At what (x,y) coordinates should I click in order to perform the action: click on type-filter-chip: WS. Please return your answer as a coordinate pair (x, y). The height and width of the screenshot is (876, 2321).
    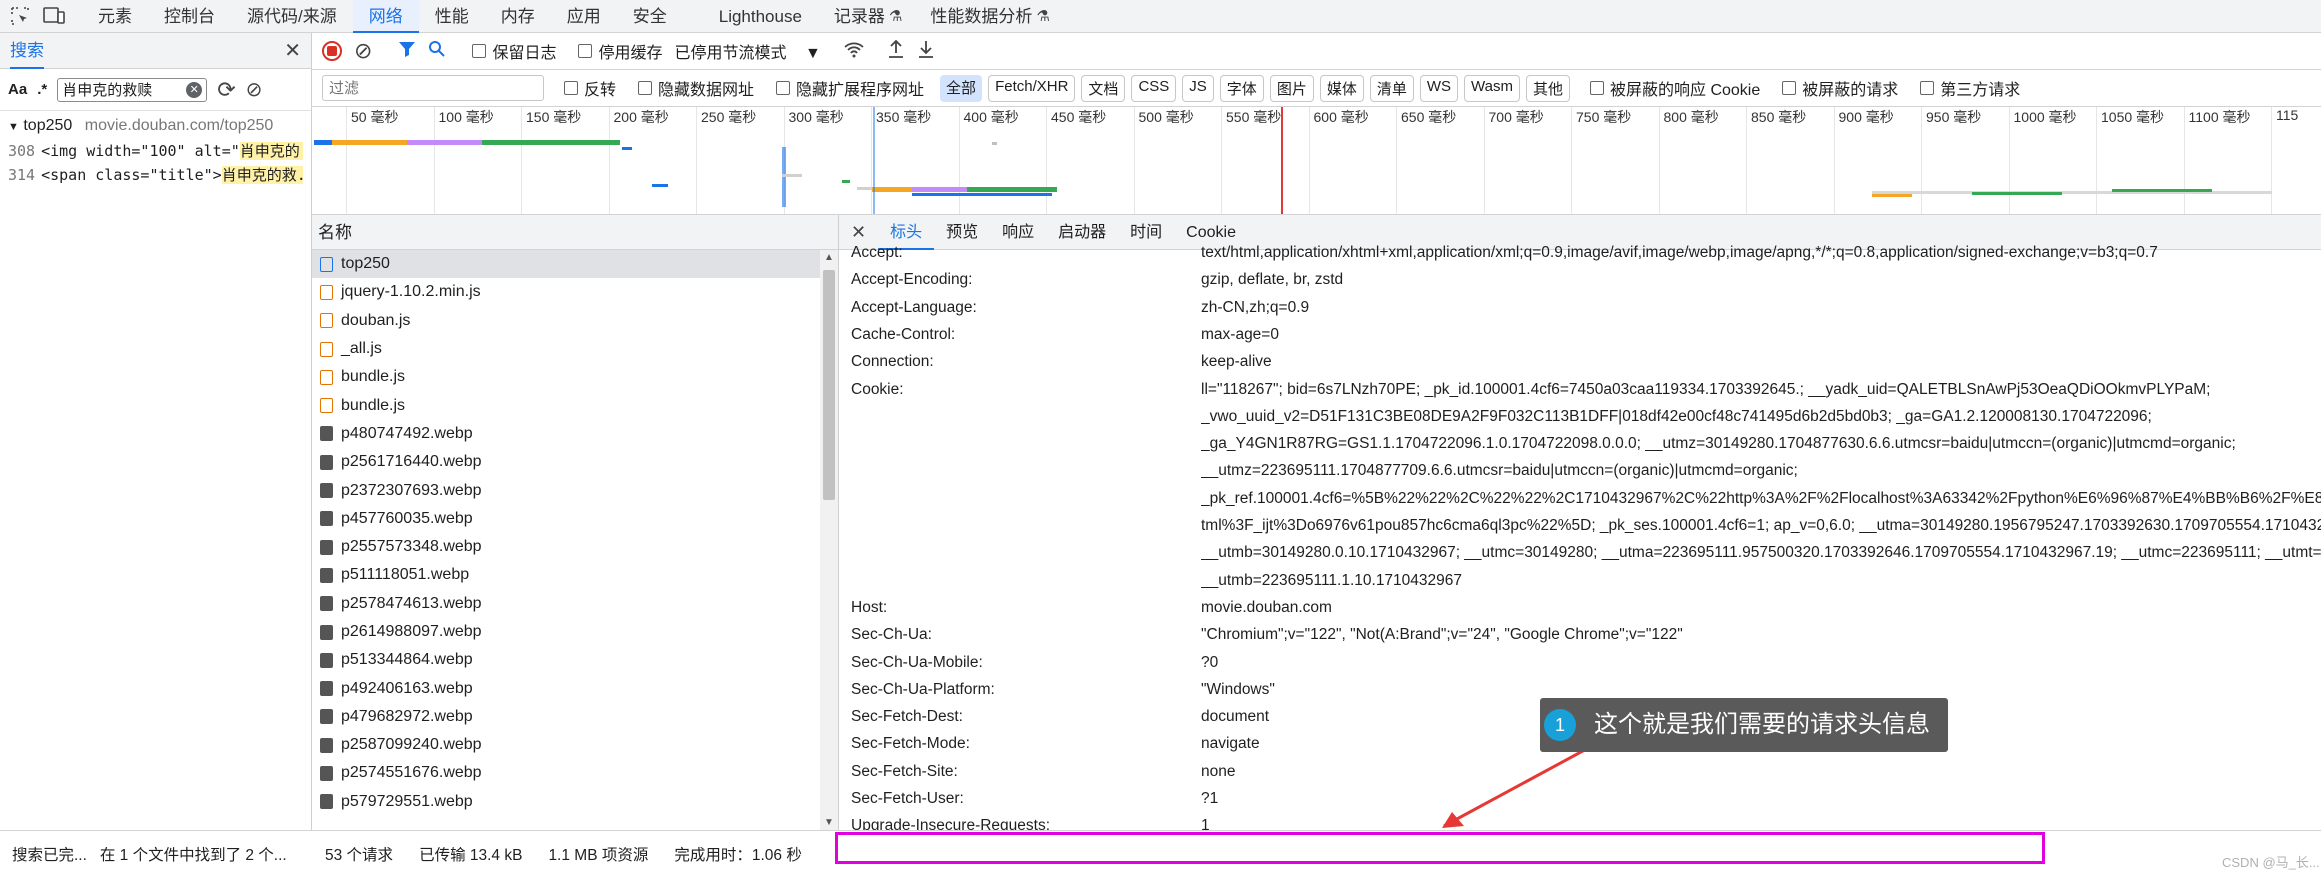
    Looking at the image, I should click on (1439, 88).